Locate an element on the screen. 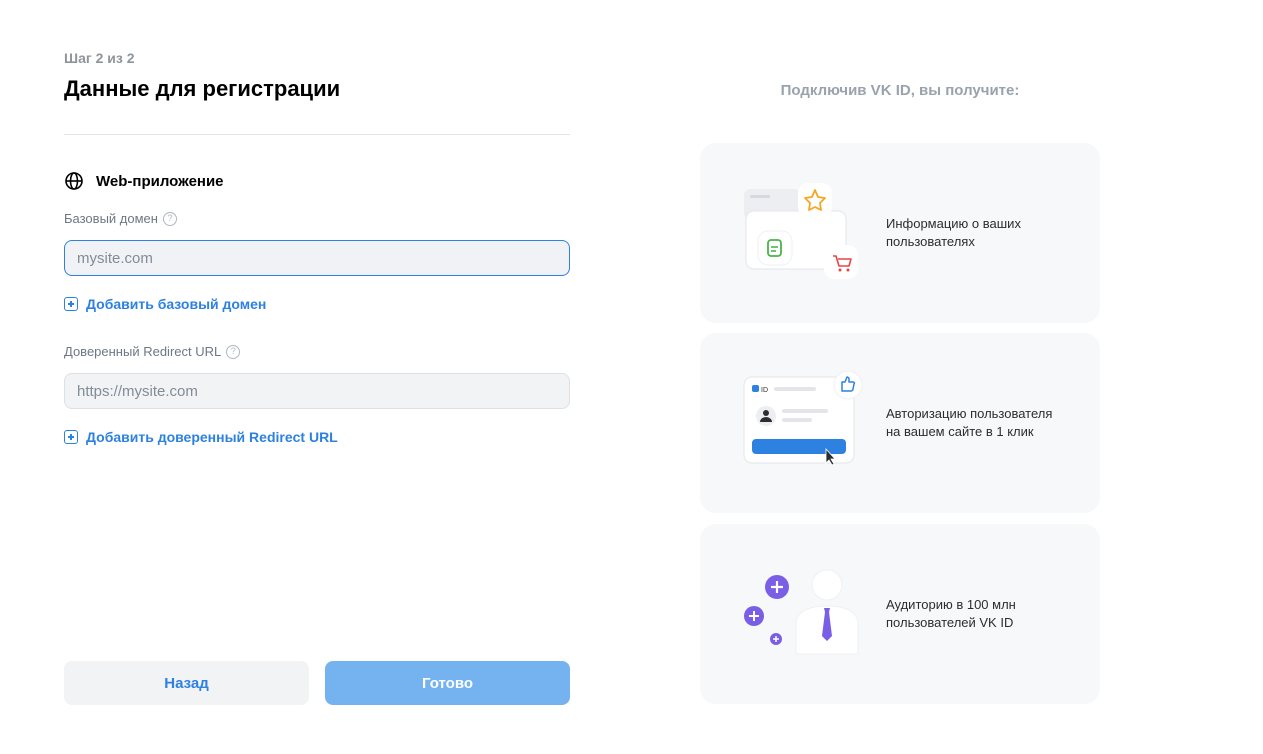 The height and width of the screenshot is (754, 1263). back-button: Назад is located at coordinates (186, 683).